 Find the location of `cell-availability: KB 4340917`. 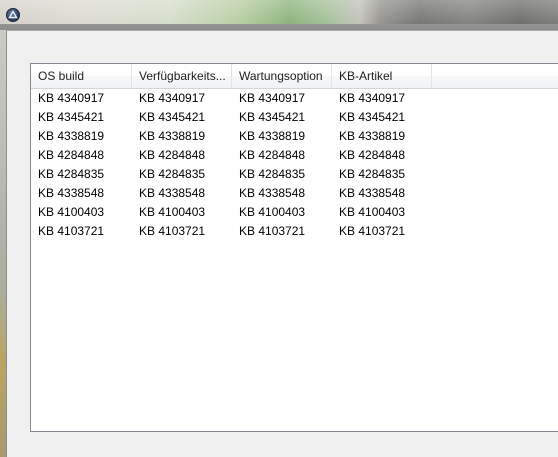

cell-availability: KB 4340917 is located at coordinates (172, 98).